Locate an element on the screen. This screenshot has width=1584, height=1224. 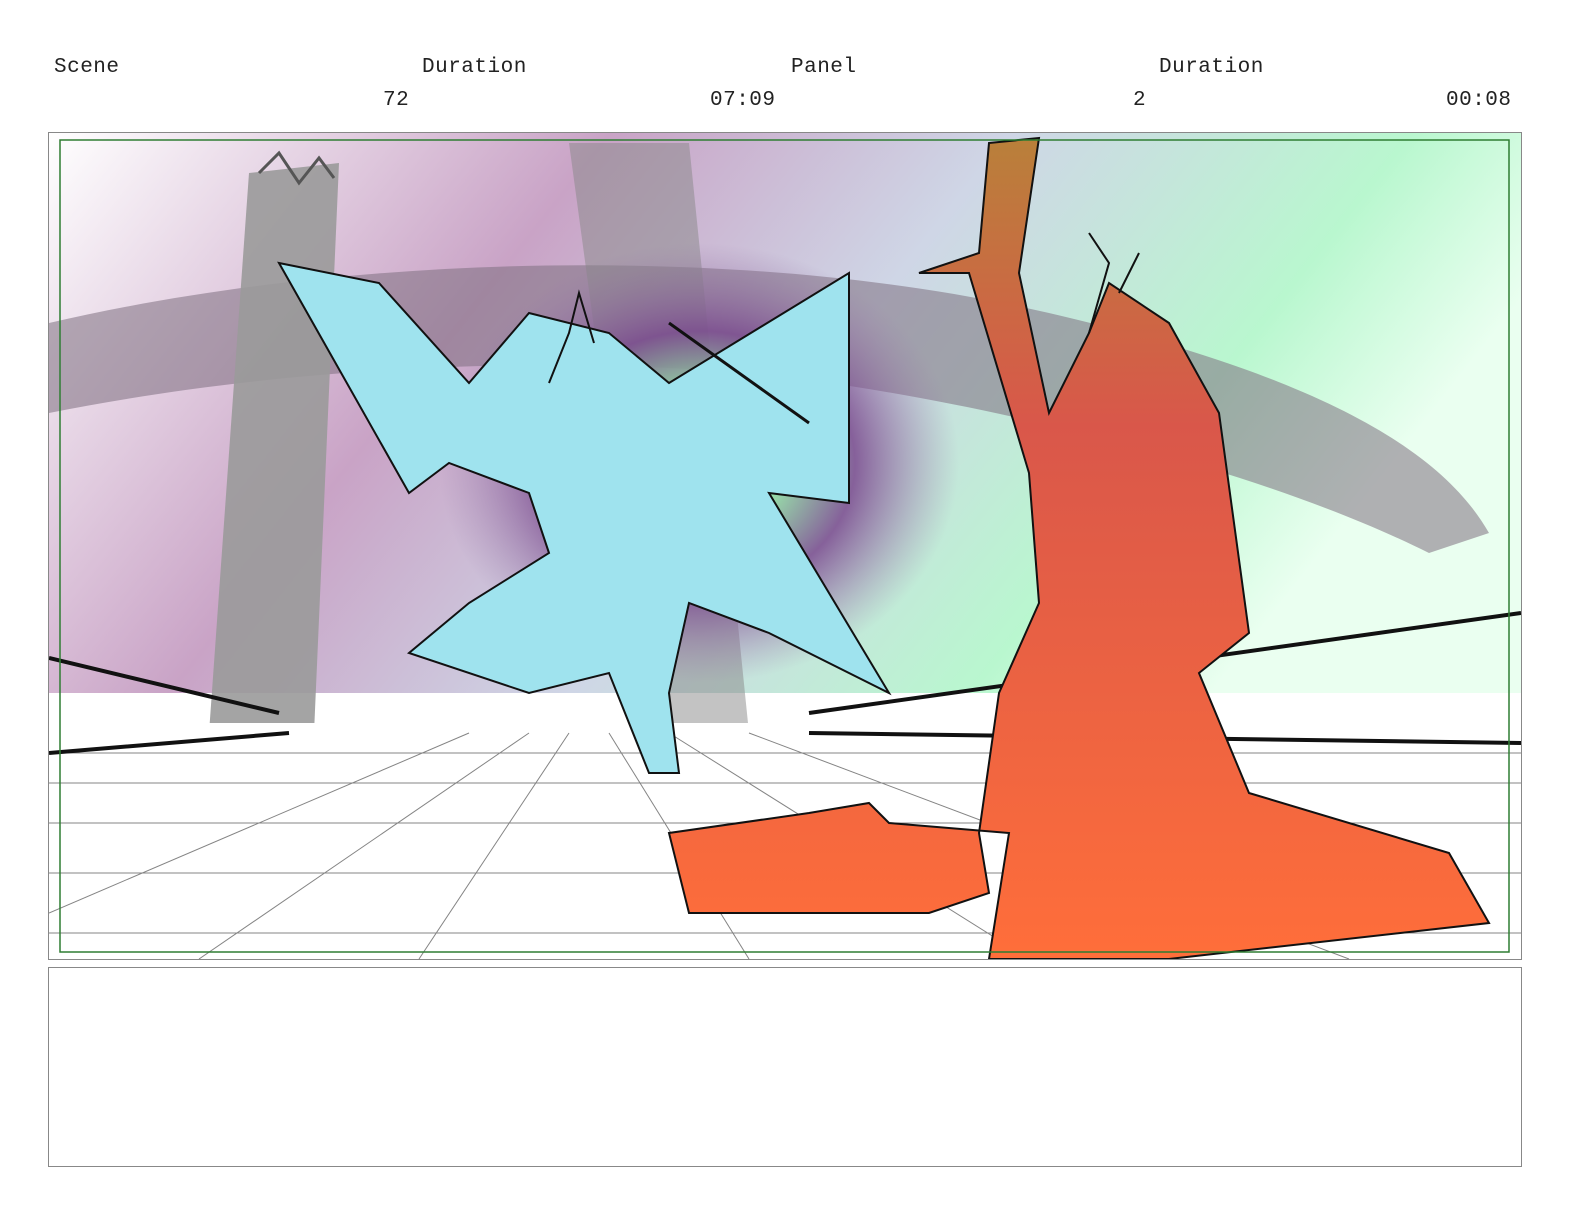
scene-number: 72 is located at coordinates (396, 100).